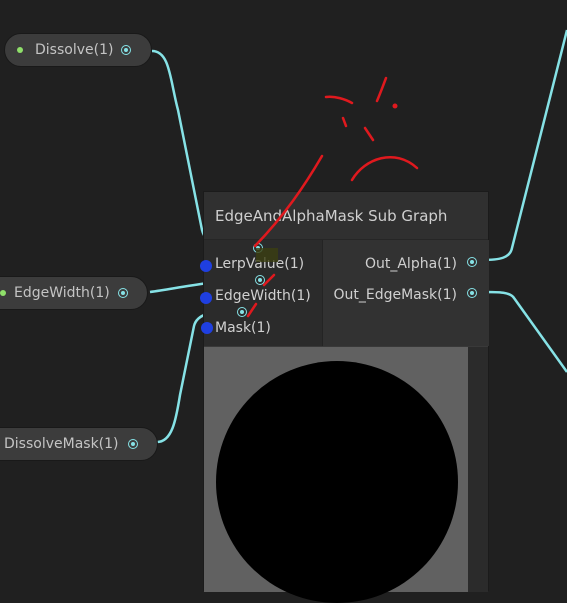 Image resolution: width=567 pixels, height=603 pixels. I want to click on property-node-label: EdgeWidth(1), so click(62, 293).